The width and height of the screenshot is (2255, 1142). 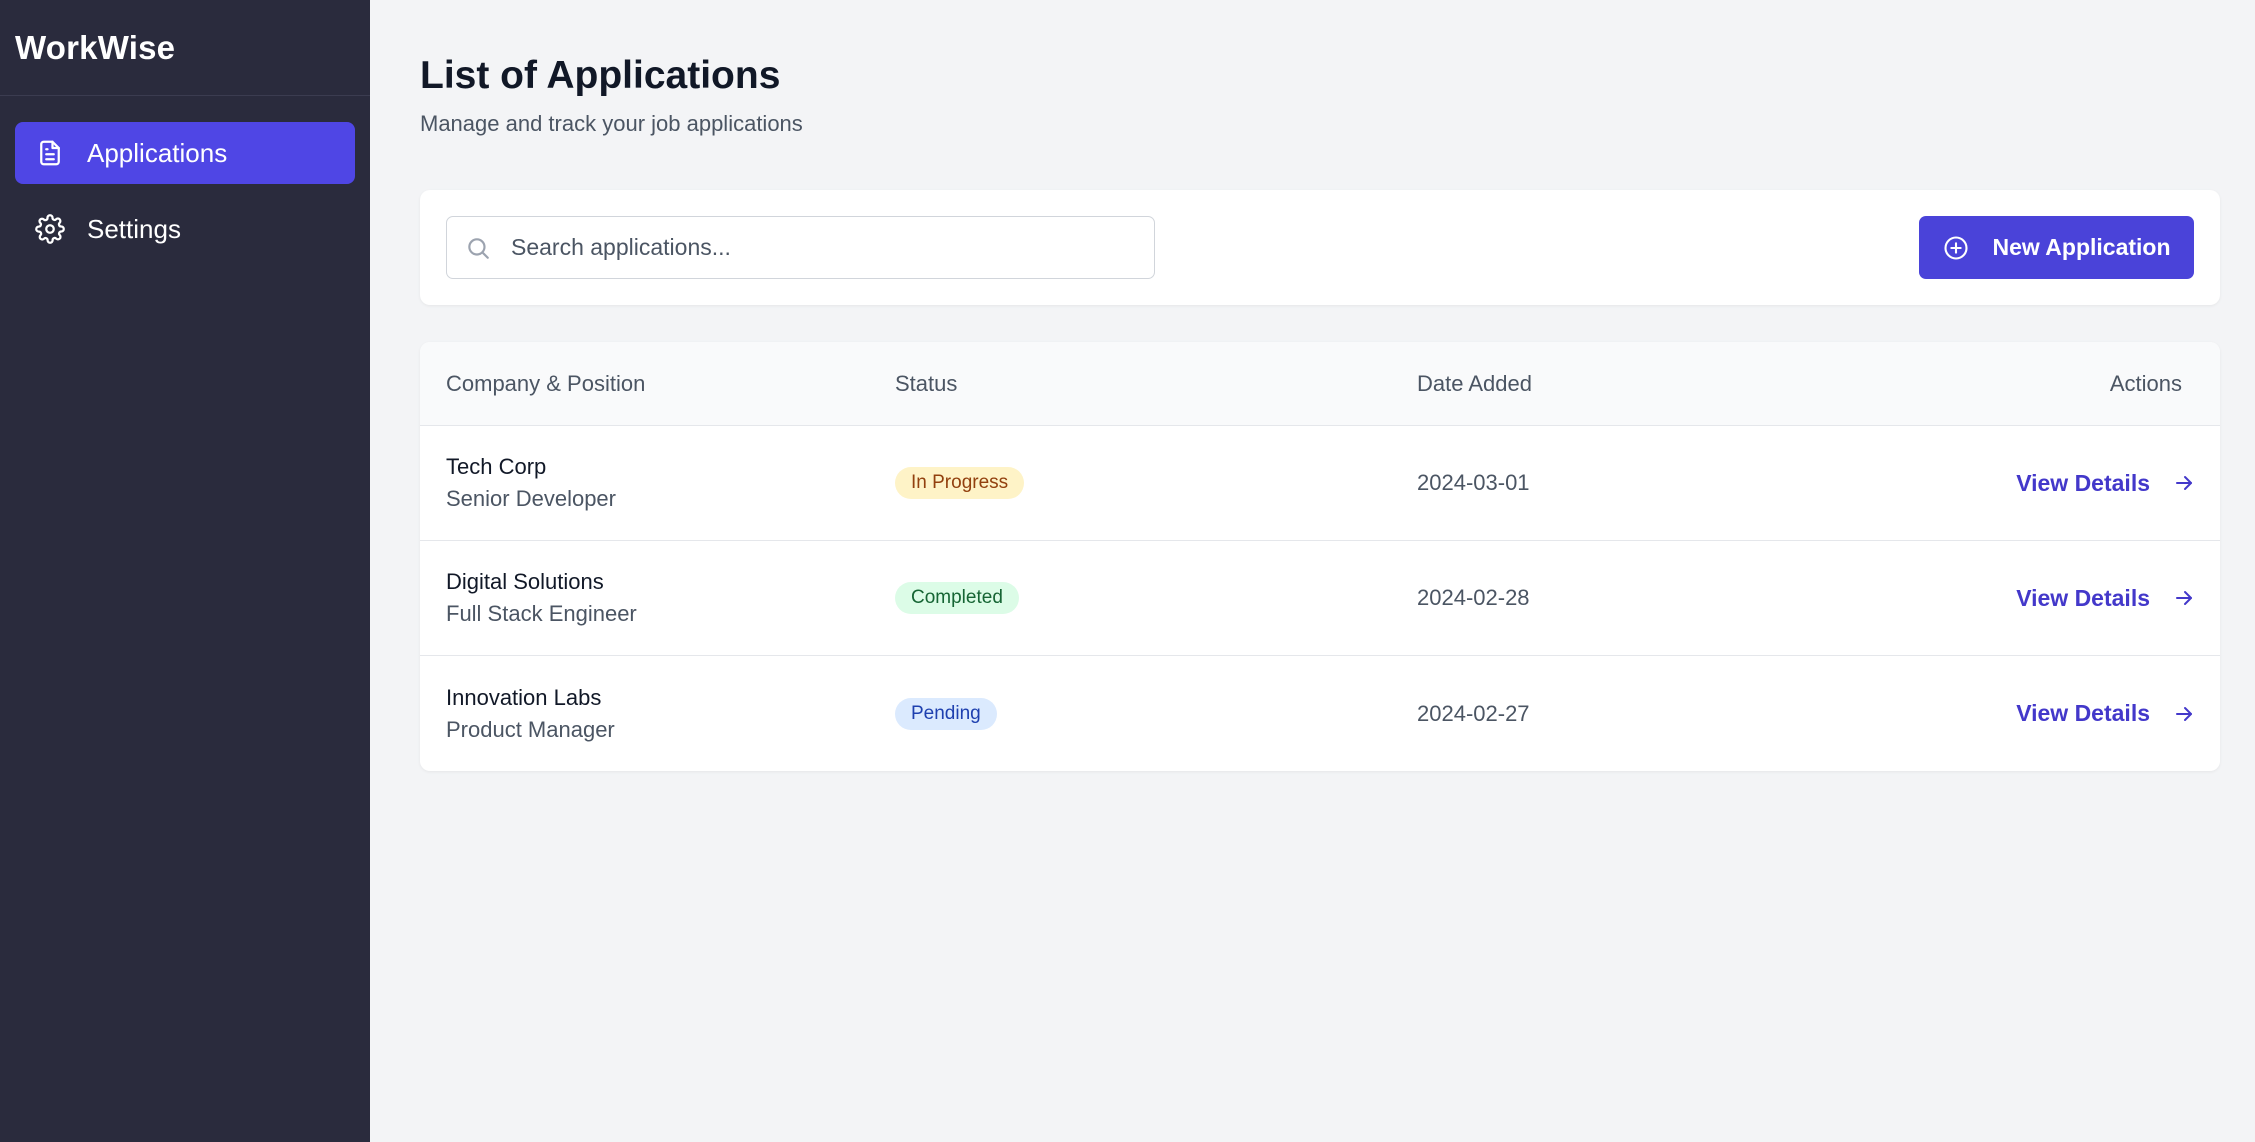 I want to click on sidebar-item-label: Applications, so click(x=157, y=152).